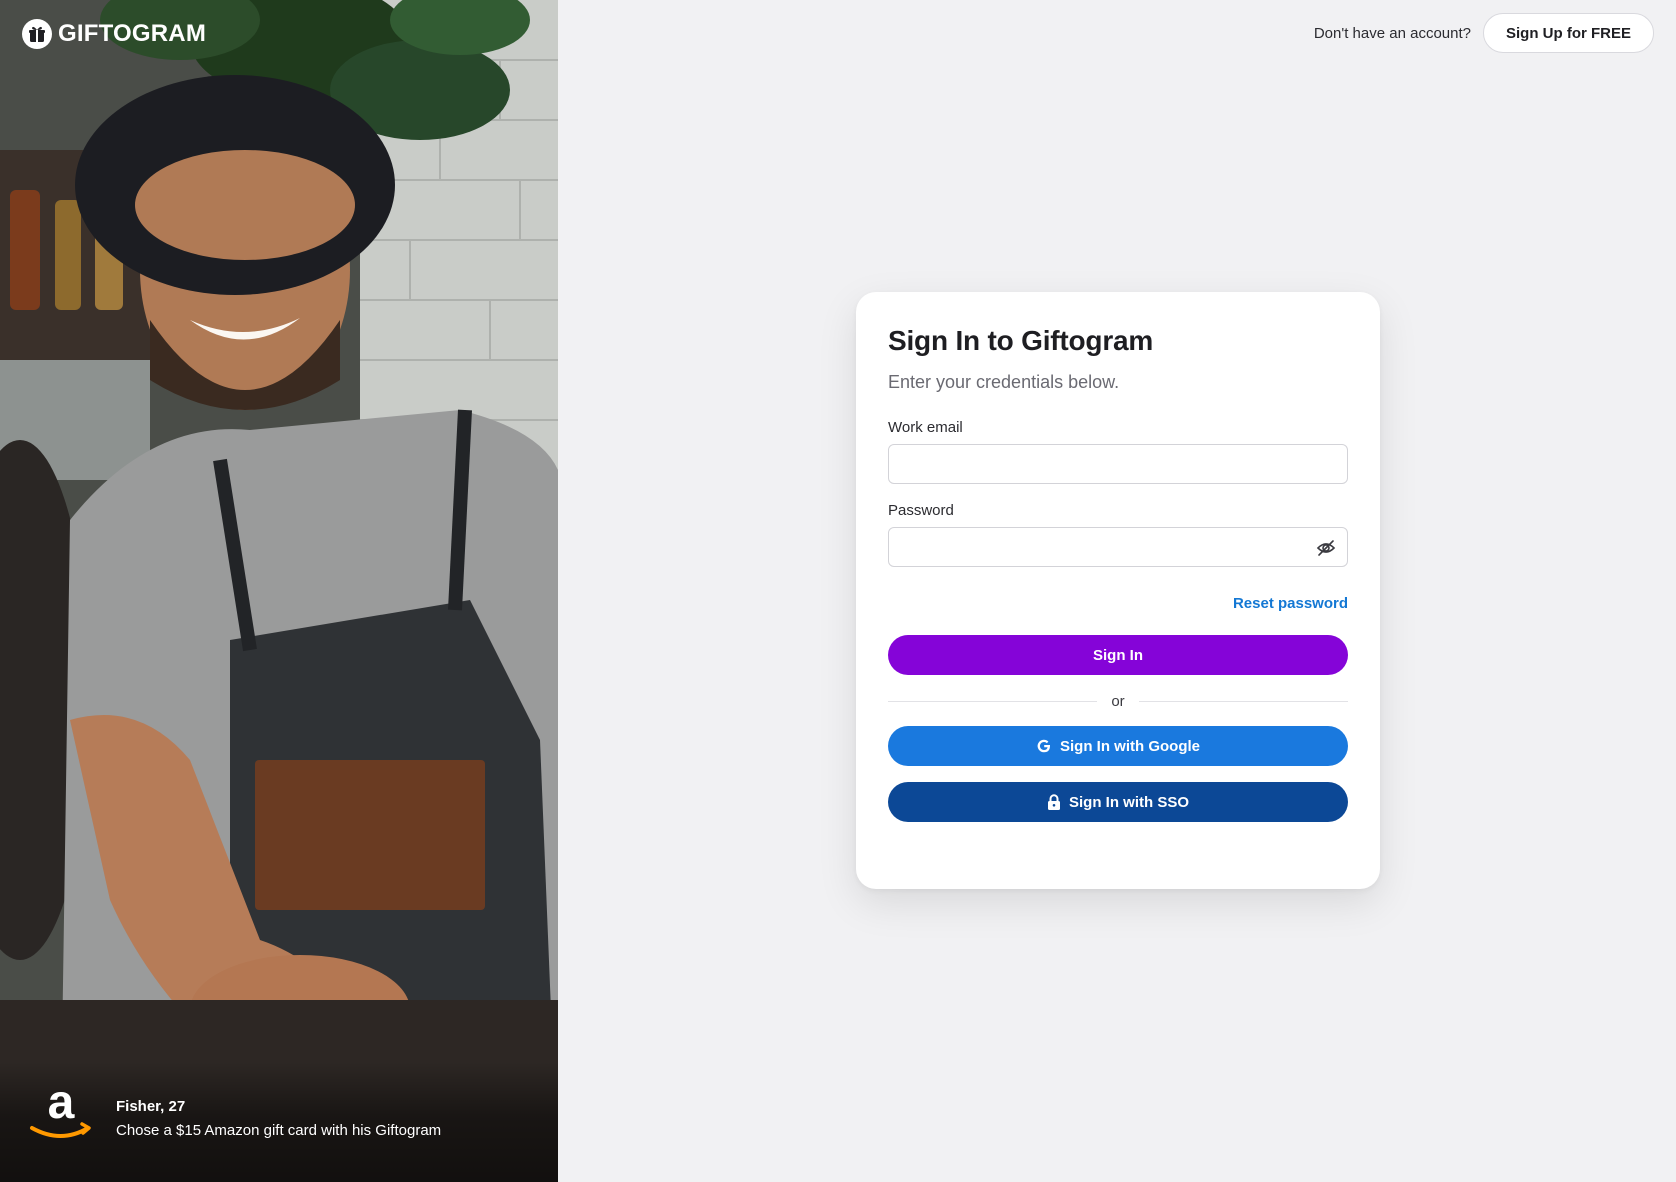 The image size is (1676, 1182). I want to click on lock-icon, so click(1054, 802).